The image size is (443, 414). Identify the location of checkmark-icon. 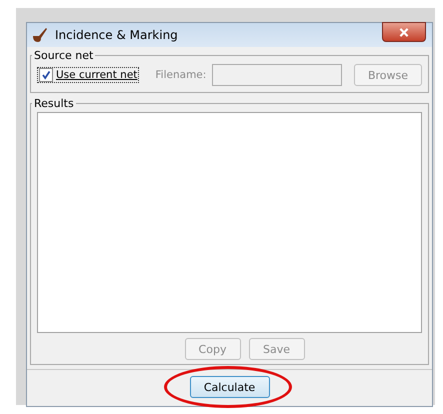
(46, 75).